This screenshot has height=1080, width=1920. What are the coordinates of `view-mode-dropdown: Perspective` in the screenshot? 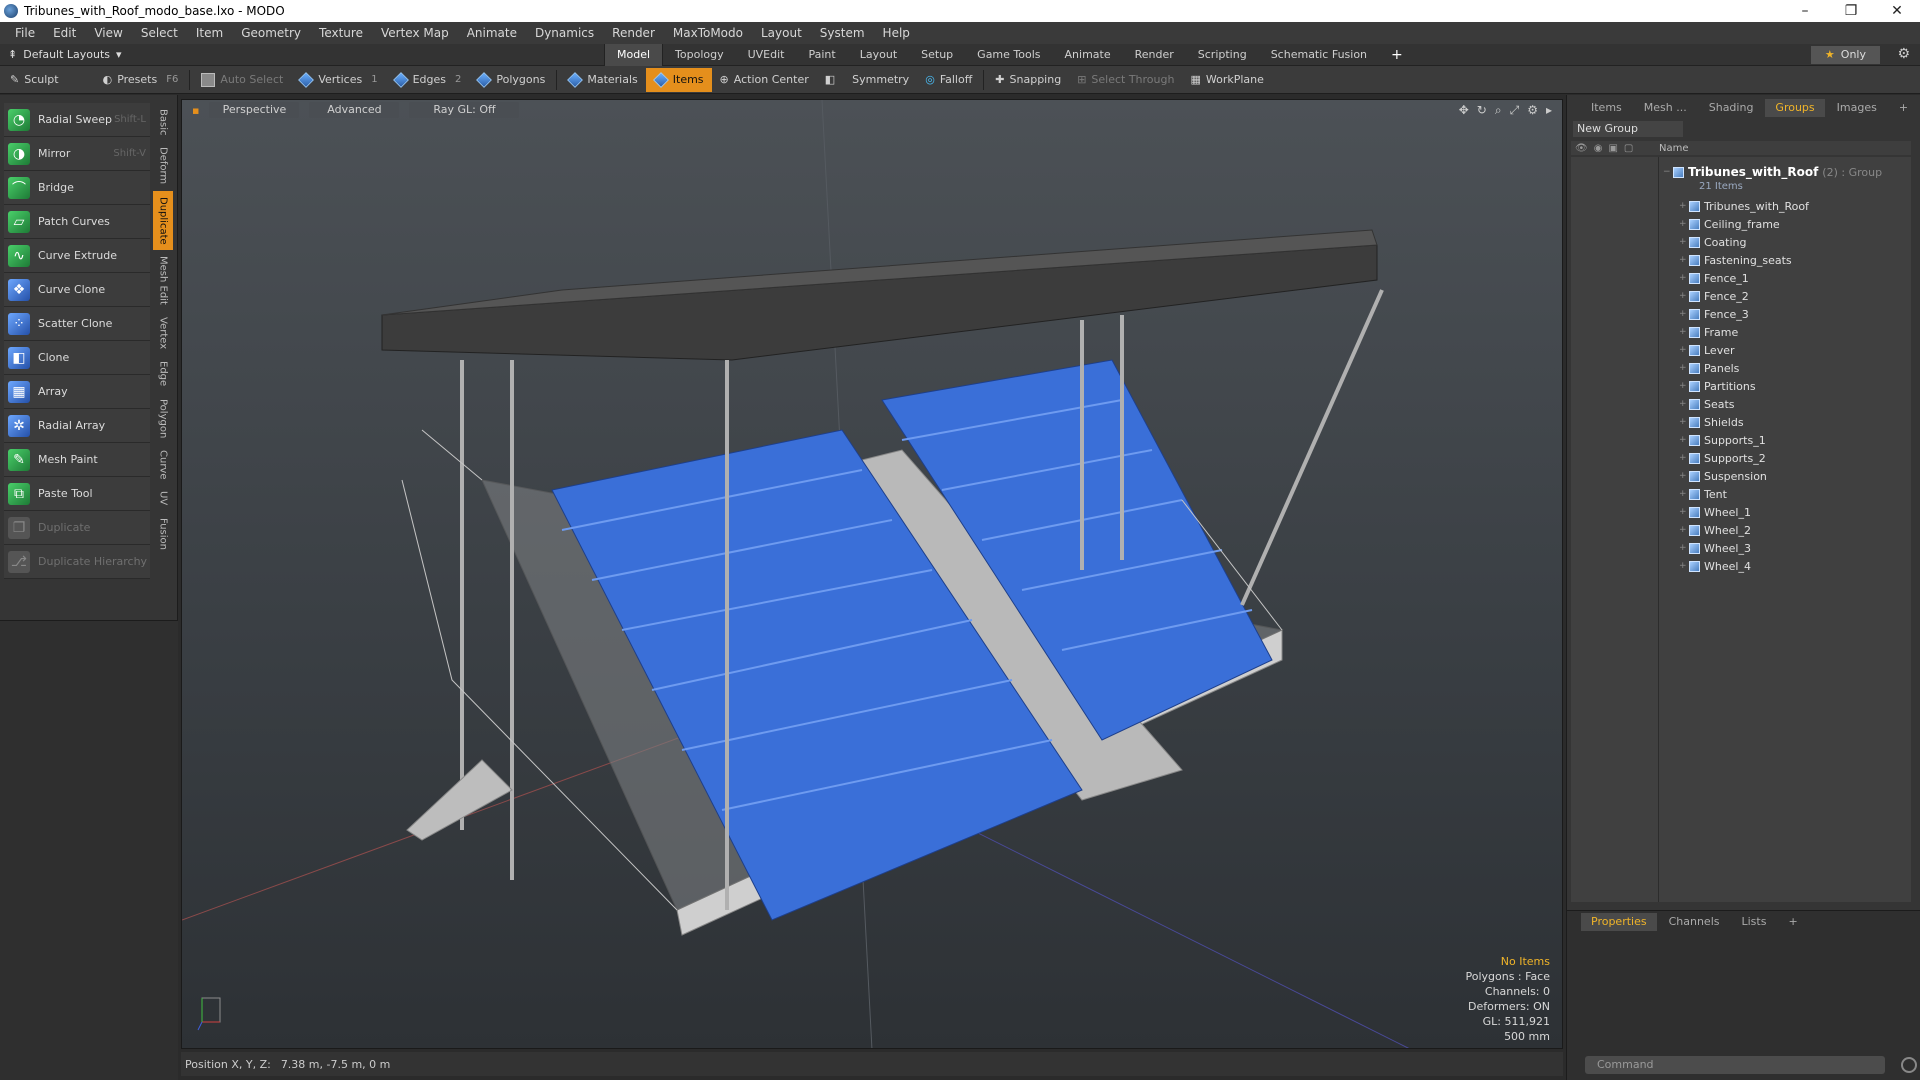 It's located at (254, 110).